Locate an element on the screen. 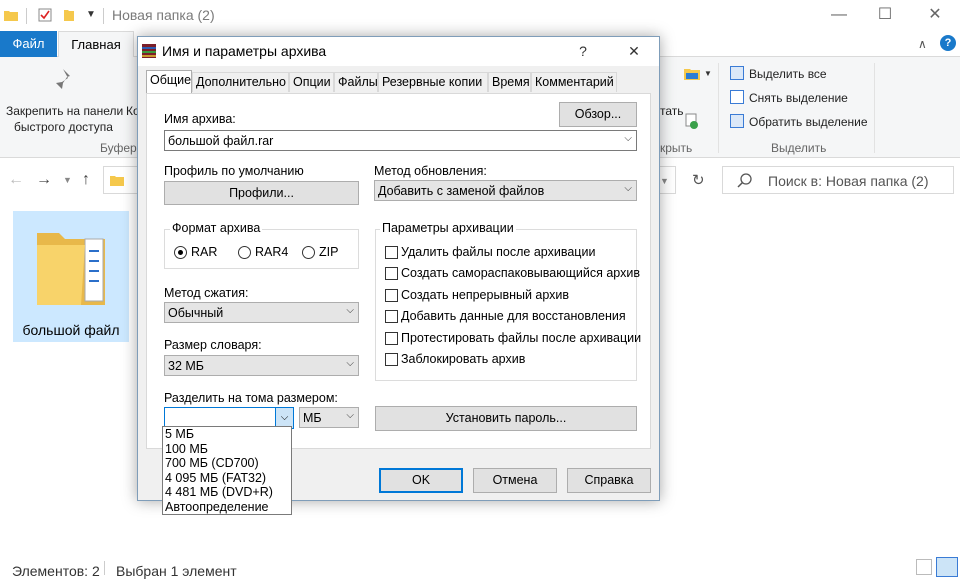 The width and height of the screenshot is (960, 579). option-sfx-checkbox is located at coordinates (391, 273).